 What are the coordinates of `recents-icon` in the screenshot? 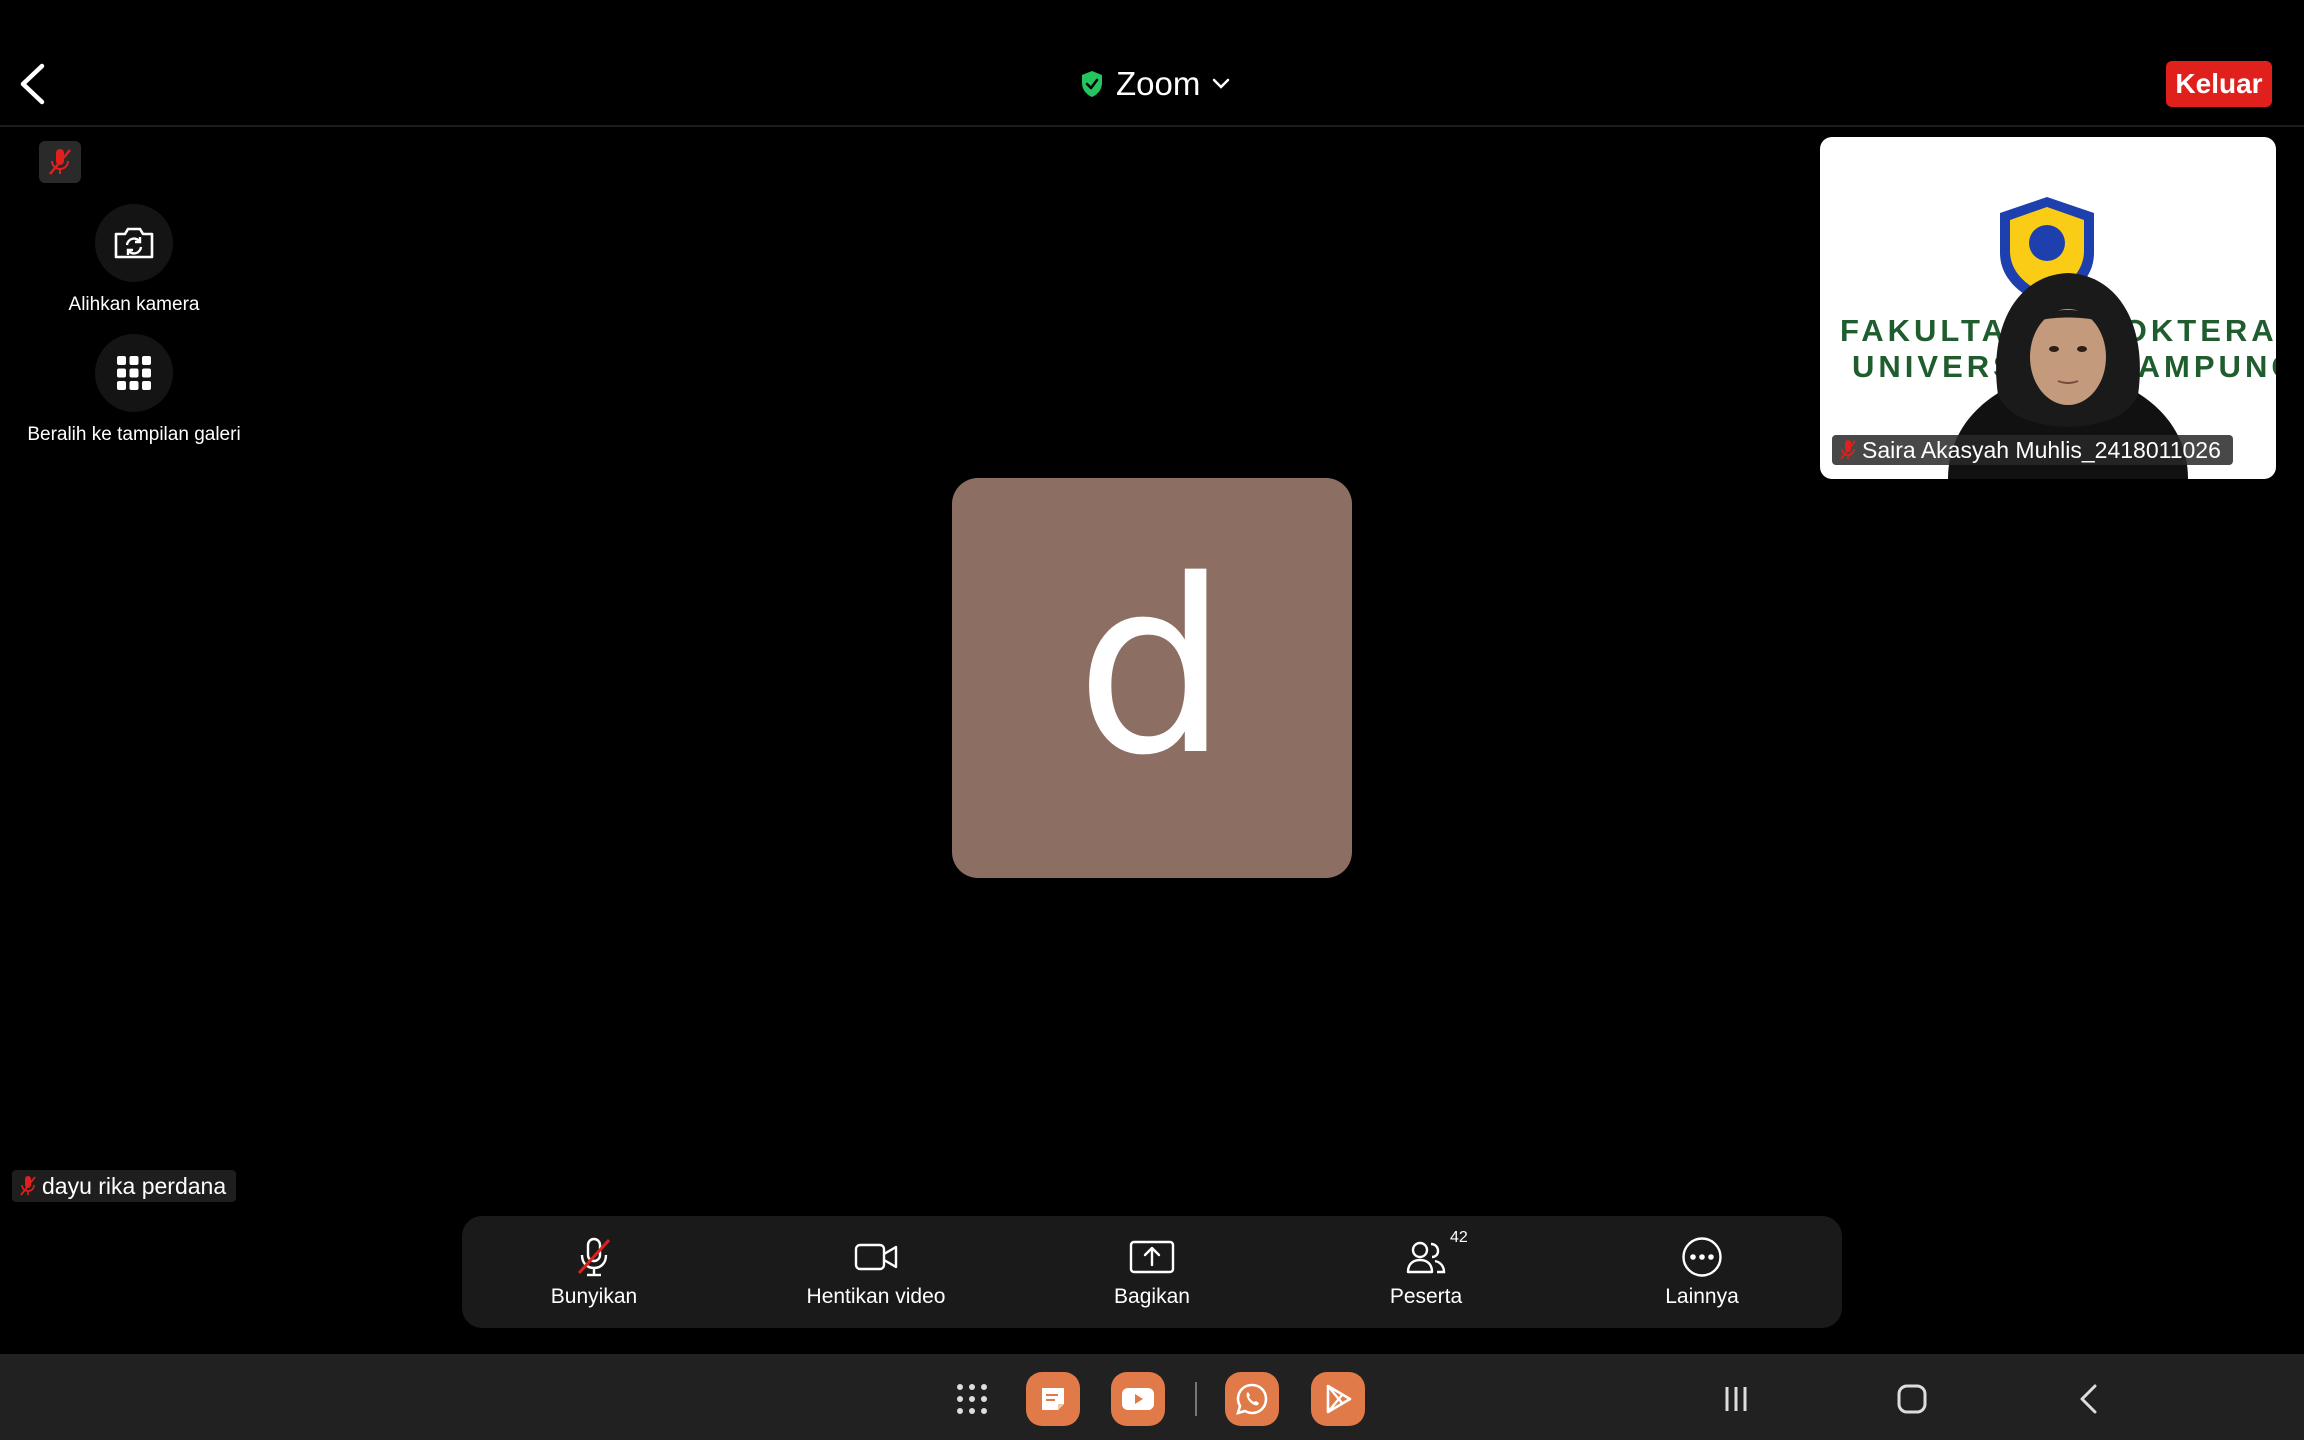 It's located at (1736, 1399).